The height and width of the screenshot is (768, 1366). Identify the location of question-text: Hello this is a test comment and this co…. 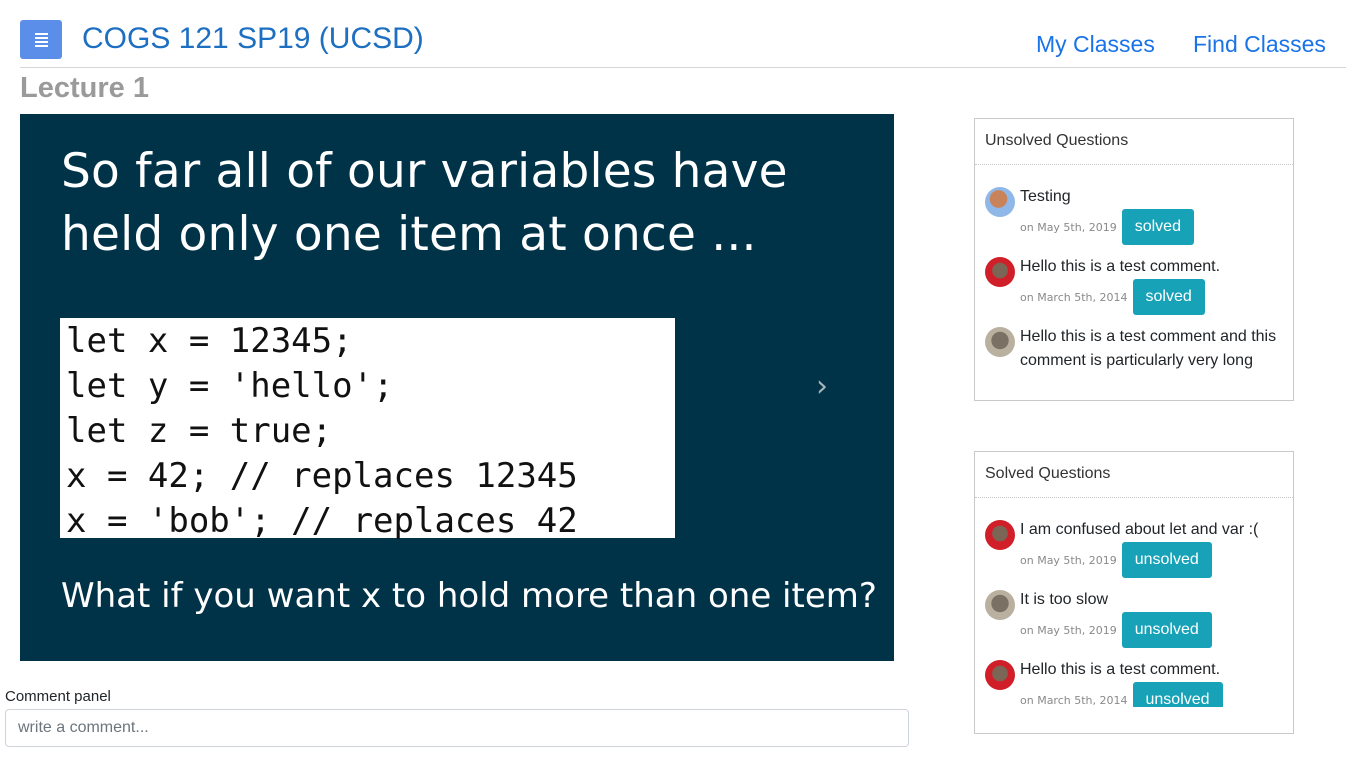
(1148, 348).